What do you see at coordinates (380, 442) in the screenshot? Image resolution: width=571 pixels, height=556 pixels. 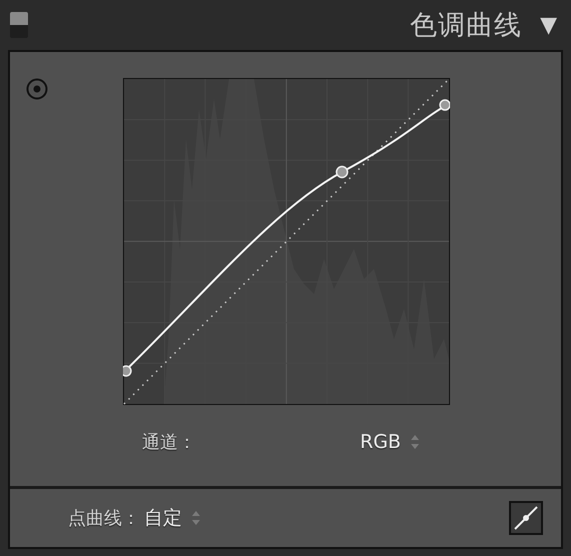 I see `channel-value: RGB` at bounding box center [380, 442].